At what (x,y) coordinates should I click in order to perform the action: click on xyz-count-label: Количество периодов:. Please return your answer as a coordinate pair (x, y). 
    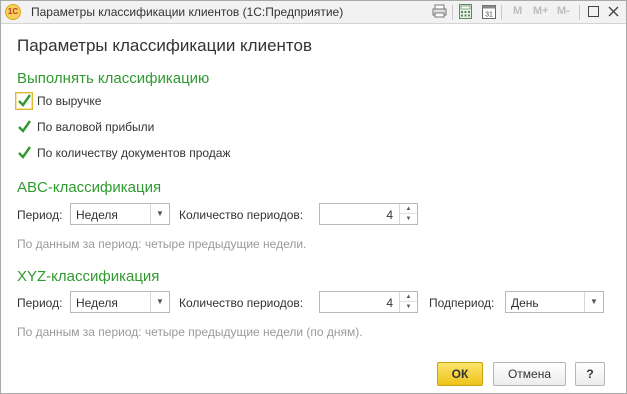
    Looking at the image, I should click on (241, 303).